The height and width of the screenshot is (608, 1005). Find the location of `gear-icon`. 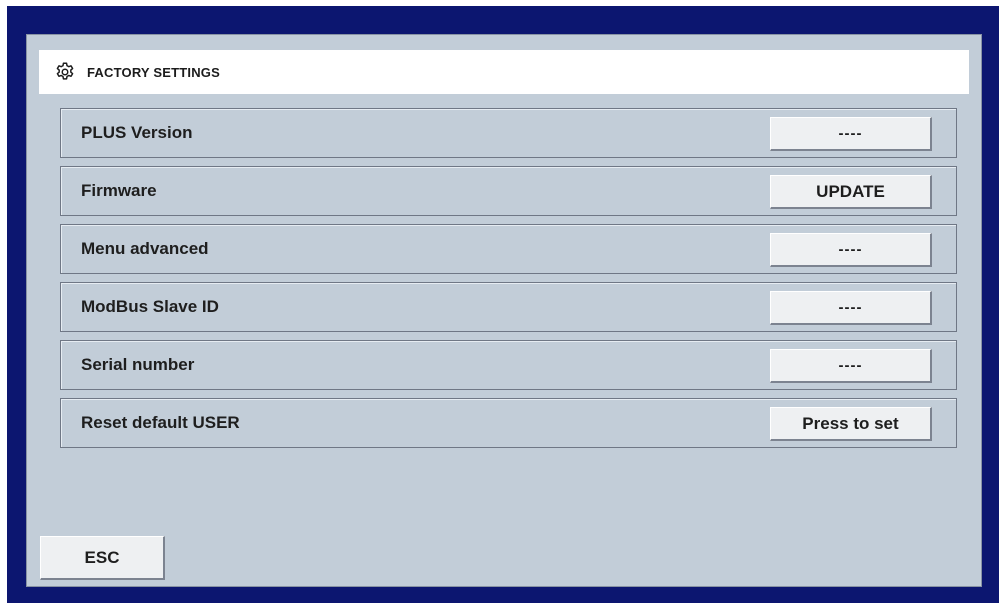

gear-icon is located at coordinates (65, 72).